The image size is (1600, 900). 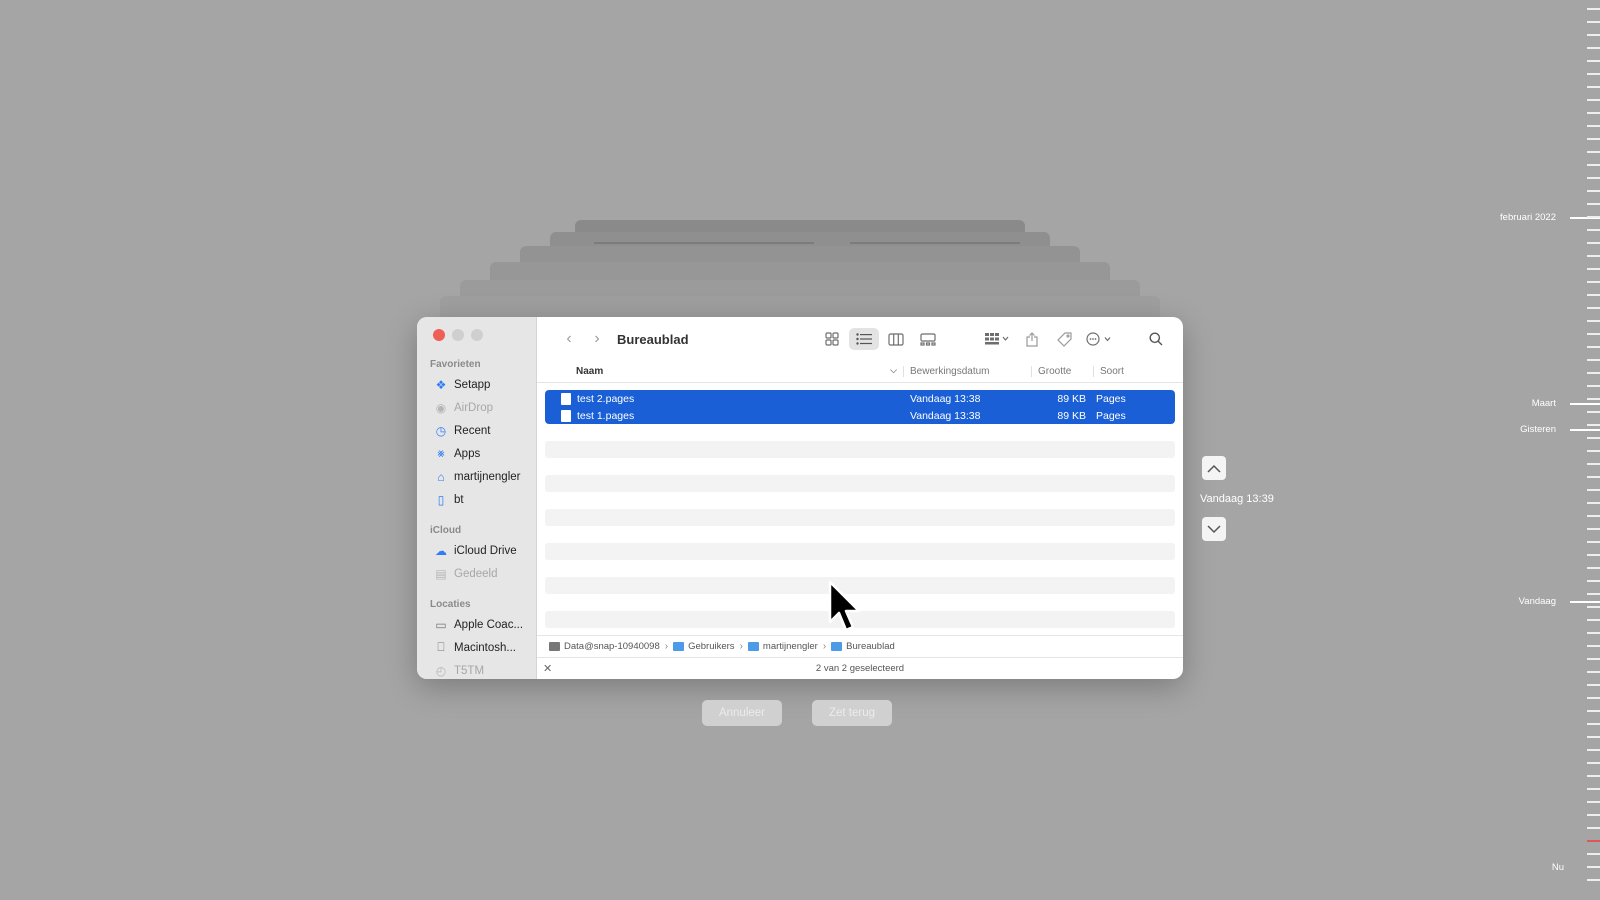 I want to click on minimize-button, so click(x=458, y=335).